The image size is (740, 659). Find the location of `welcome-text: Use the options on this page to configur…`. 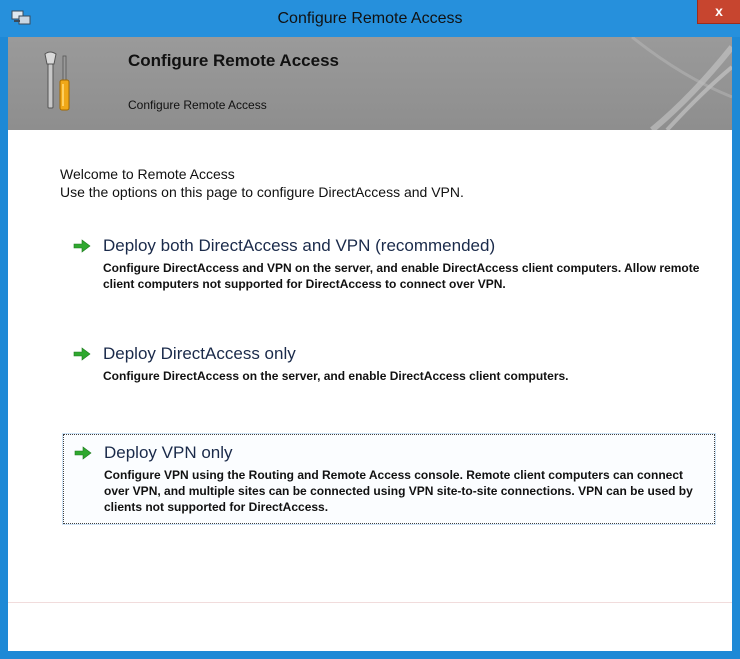

welcome-text: Use the options on this page to configur… is located at coordinates (262, 192).